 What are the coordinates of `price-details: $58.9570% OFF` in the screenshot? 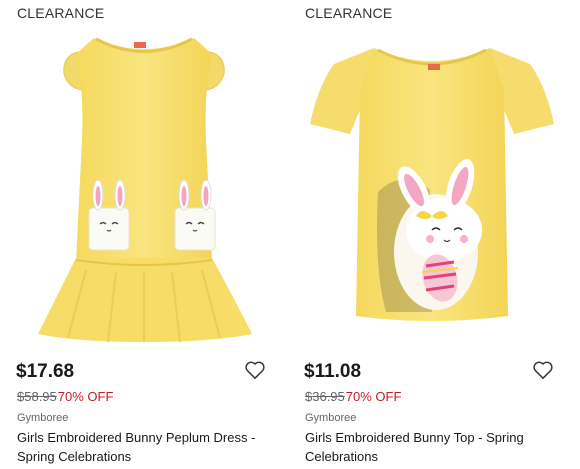 It's located at (65, 396).